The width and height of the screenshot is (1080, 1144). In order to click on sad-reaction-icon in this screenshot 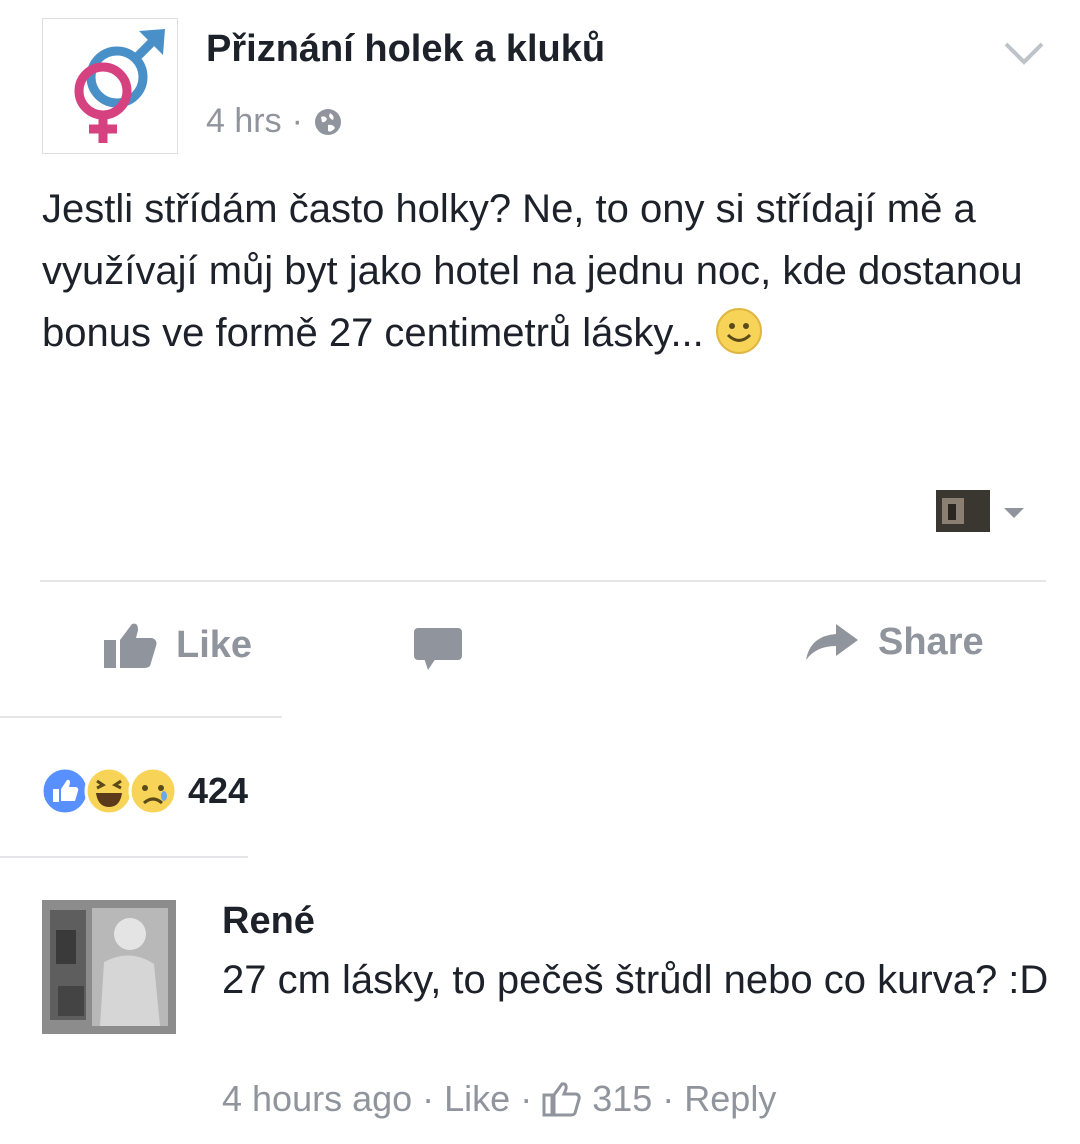, I will do `click(153, 791)`.